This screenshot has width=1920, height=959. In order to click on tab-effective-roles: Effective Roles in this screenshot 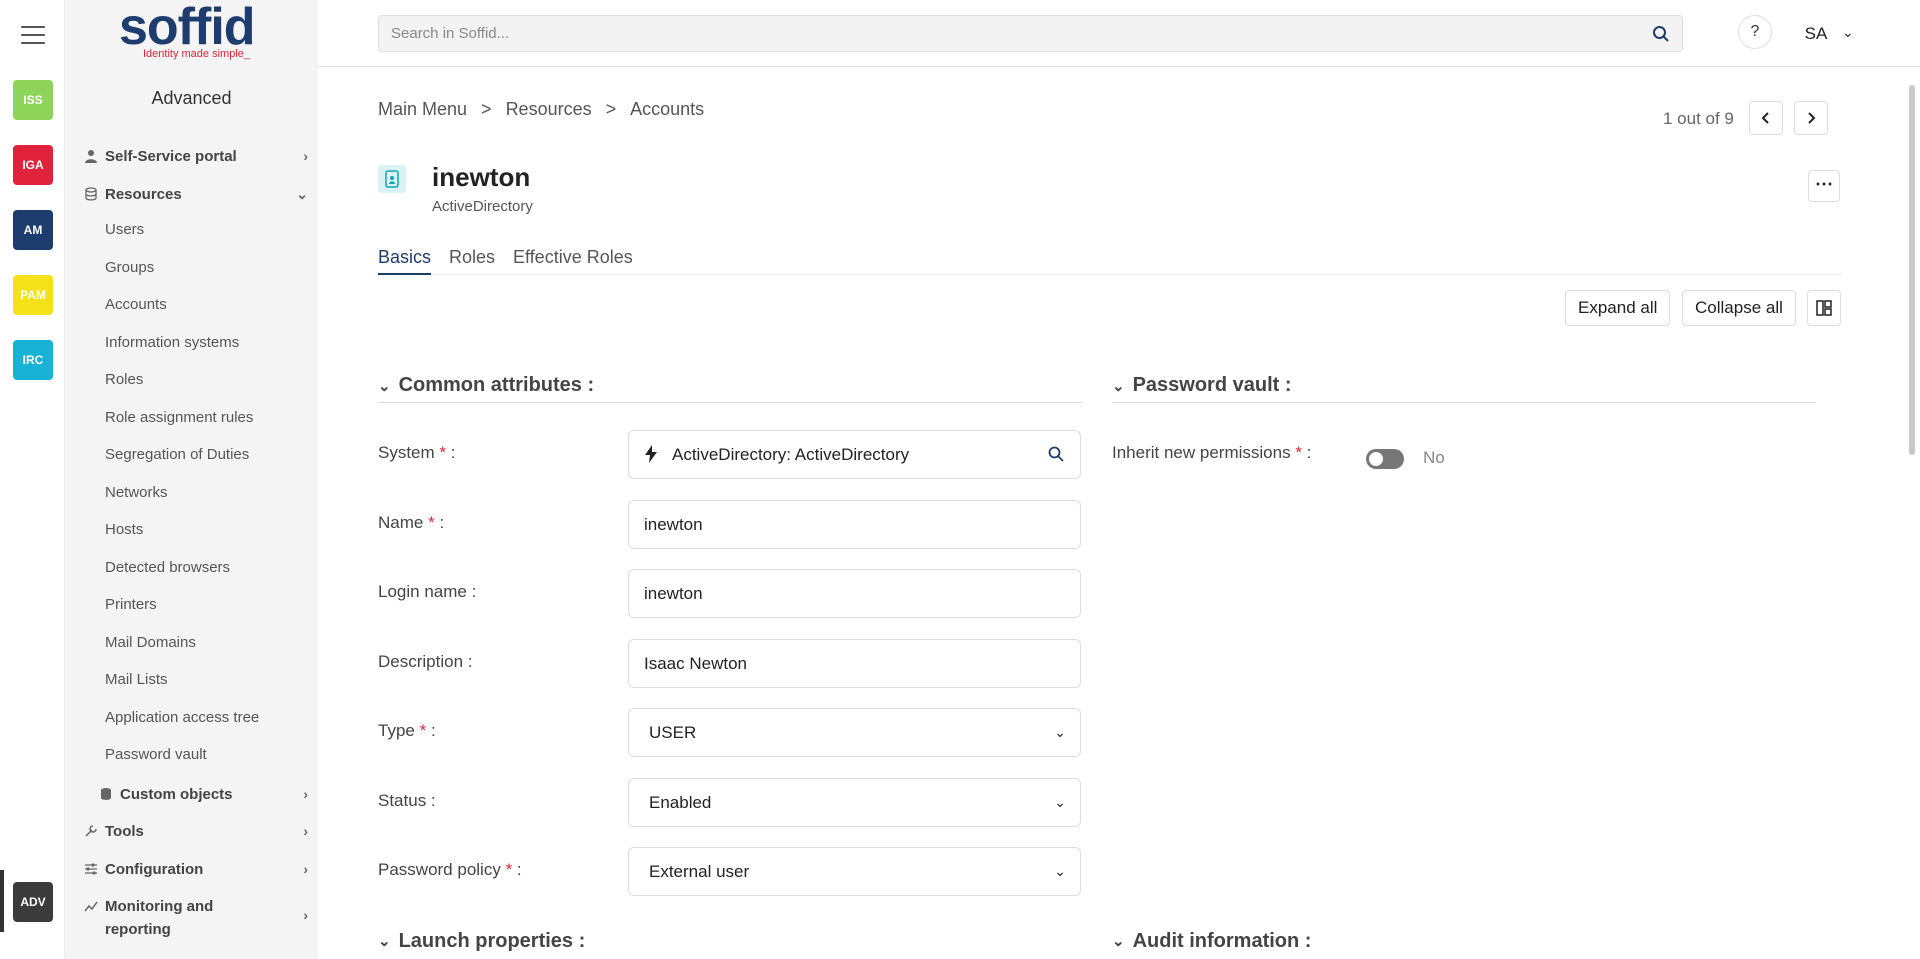, I will do `click(573, 261)`.